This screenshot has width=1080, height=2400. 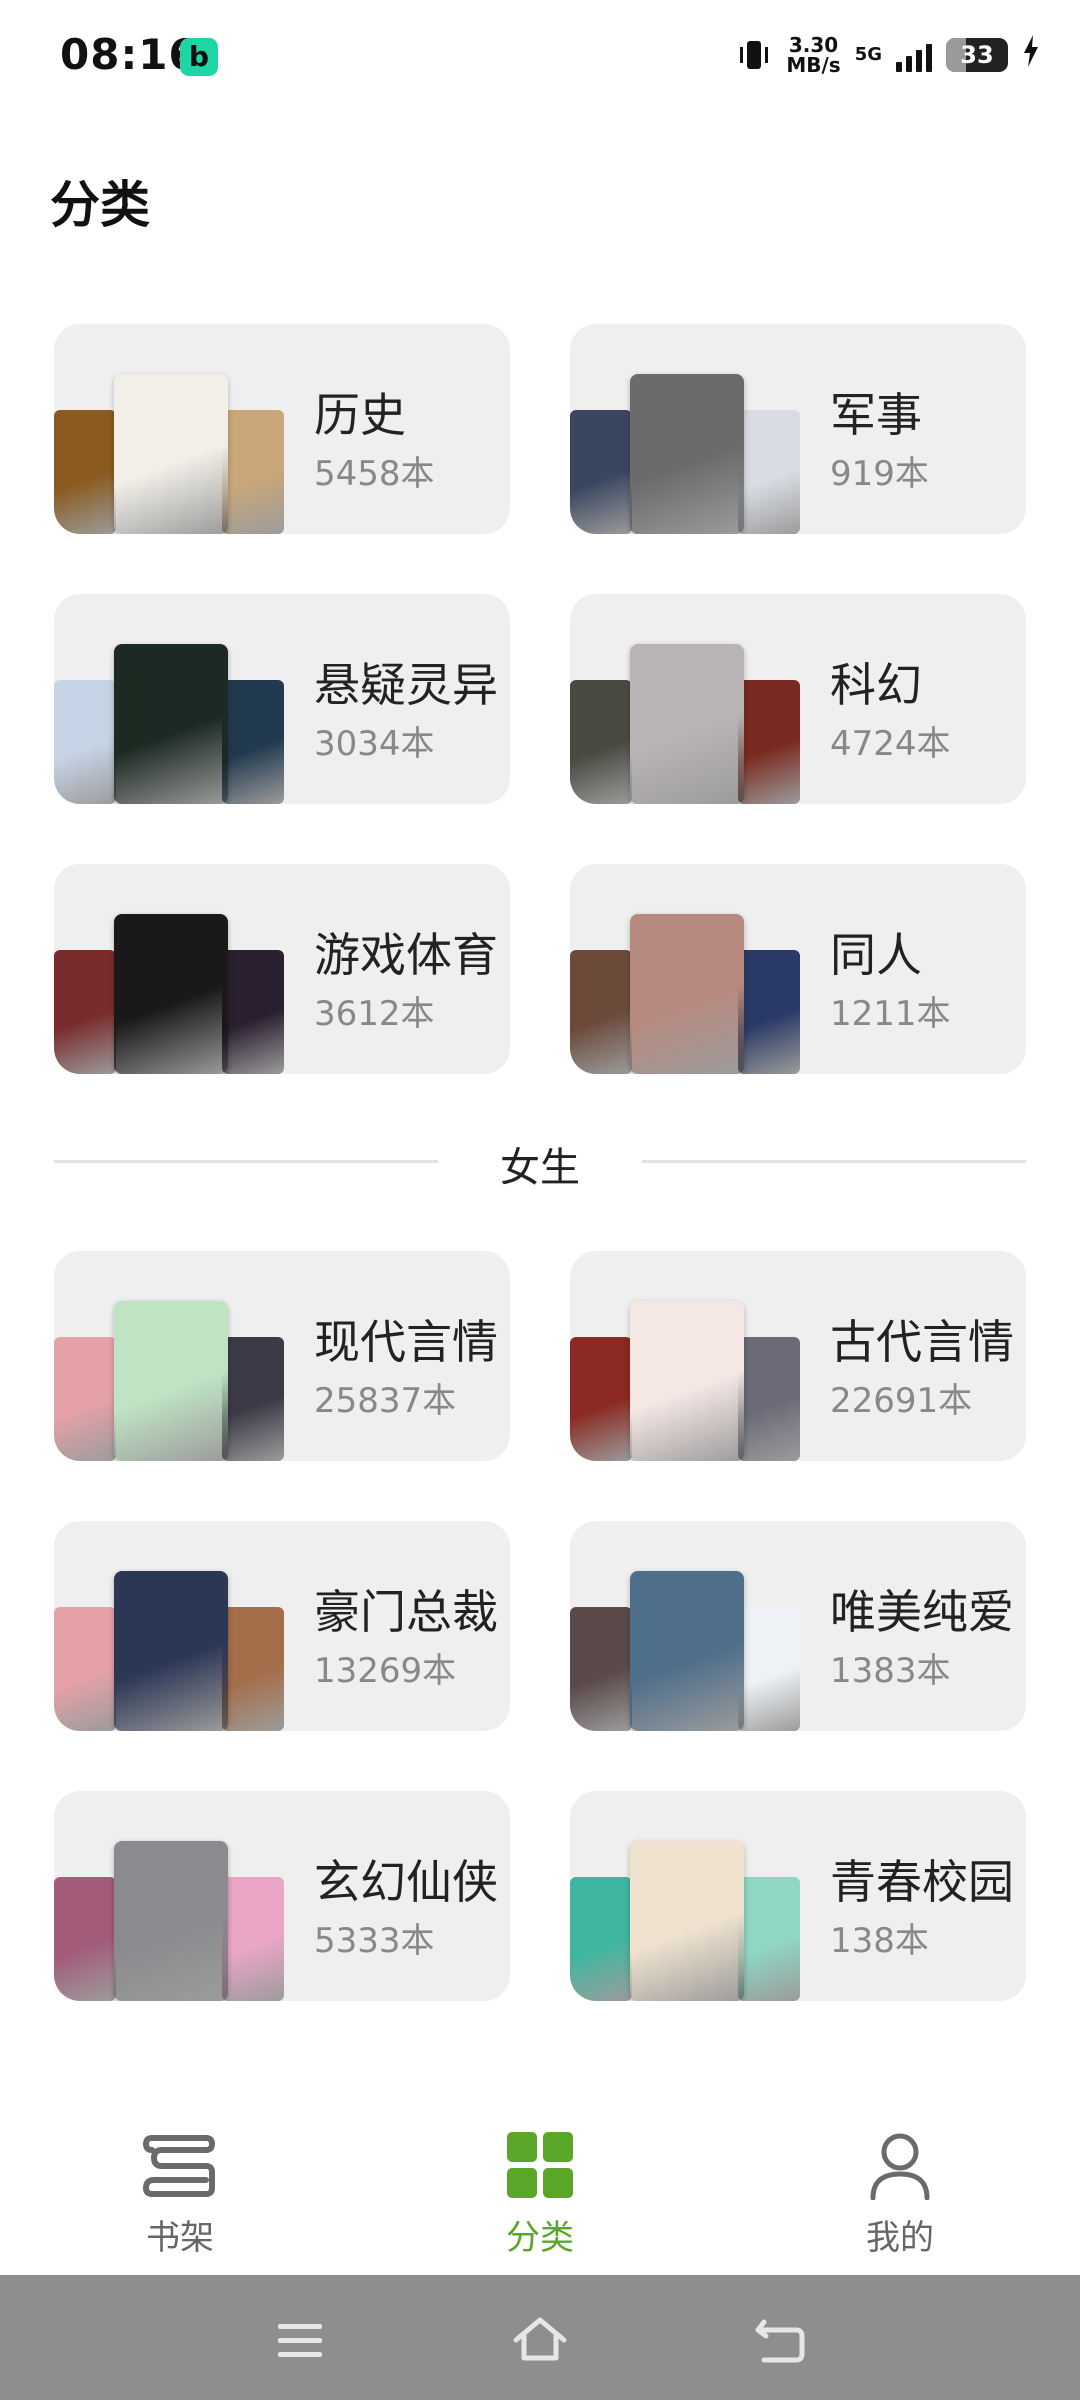 I want to click on system-menu-button, so click(x=300, y=2340).